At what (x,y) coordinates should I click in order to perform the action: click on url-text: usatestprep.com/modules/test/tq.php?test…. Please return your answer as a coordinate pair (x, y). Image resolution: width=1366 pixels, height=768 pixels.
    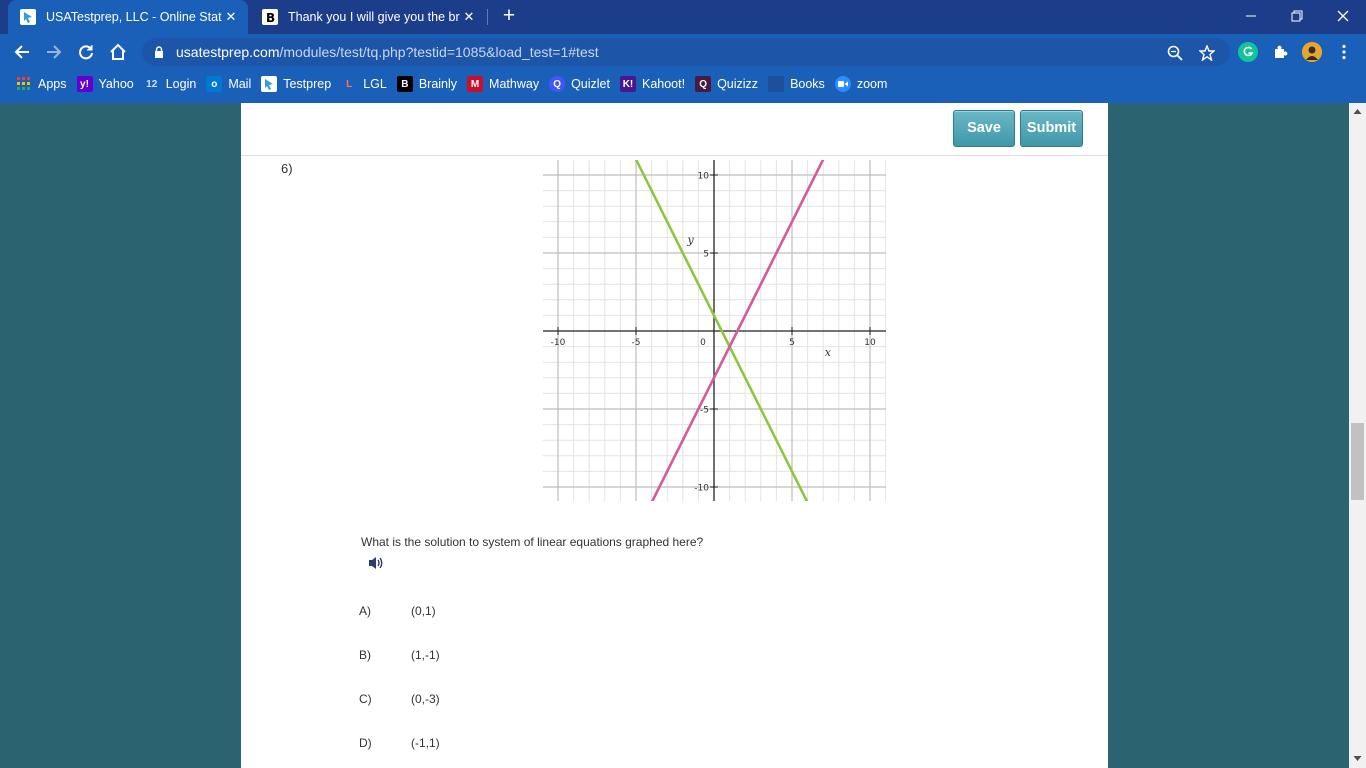
    Looking at the image, I should click on (387, 52).